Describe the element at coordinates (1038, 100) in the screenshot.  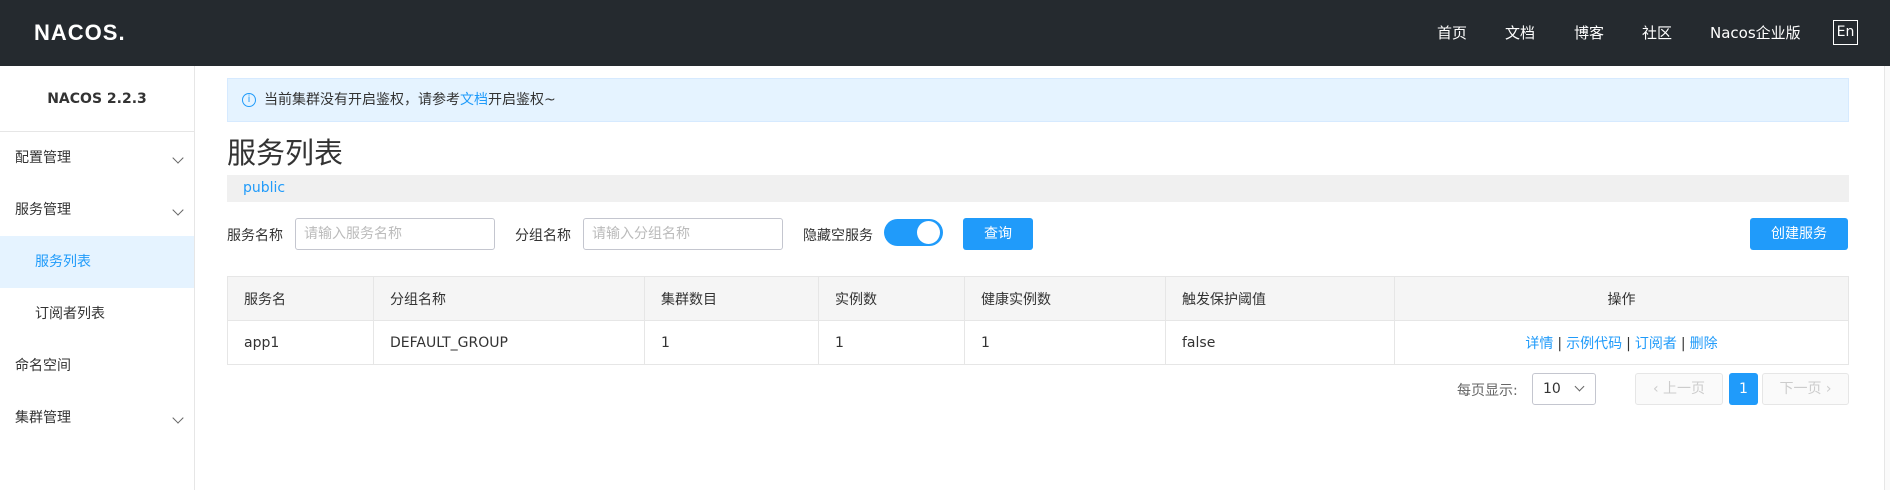
I see `auth-notice-banner: i 当前集群没有开启鉴权，请参考文档开启鉴权~` at that location.